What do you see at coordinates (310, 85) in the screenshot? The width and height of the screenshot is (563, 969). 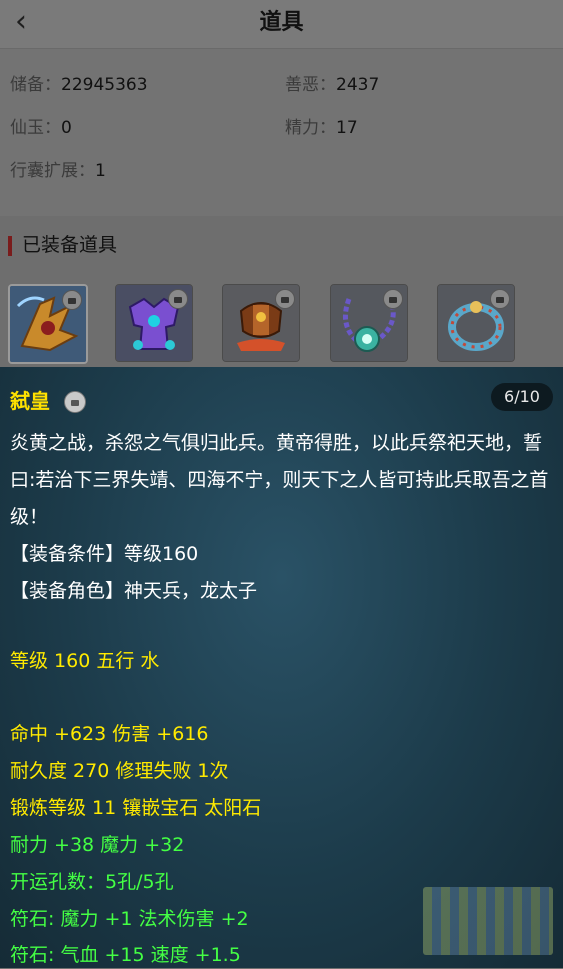 I see `karma-label: 善恶：` at bounding box center [310, 85].